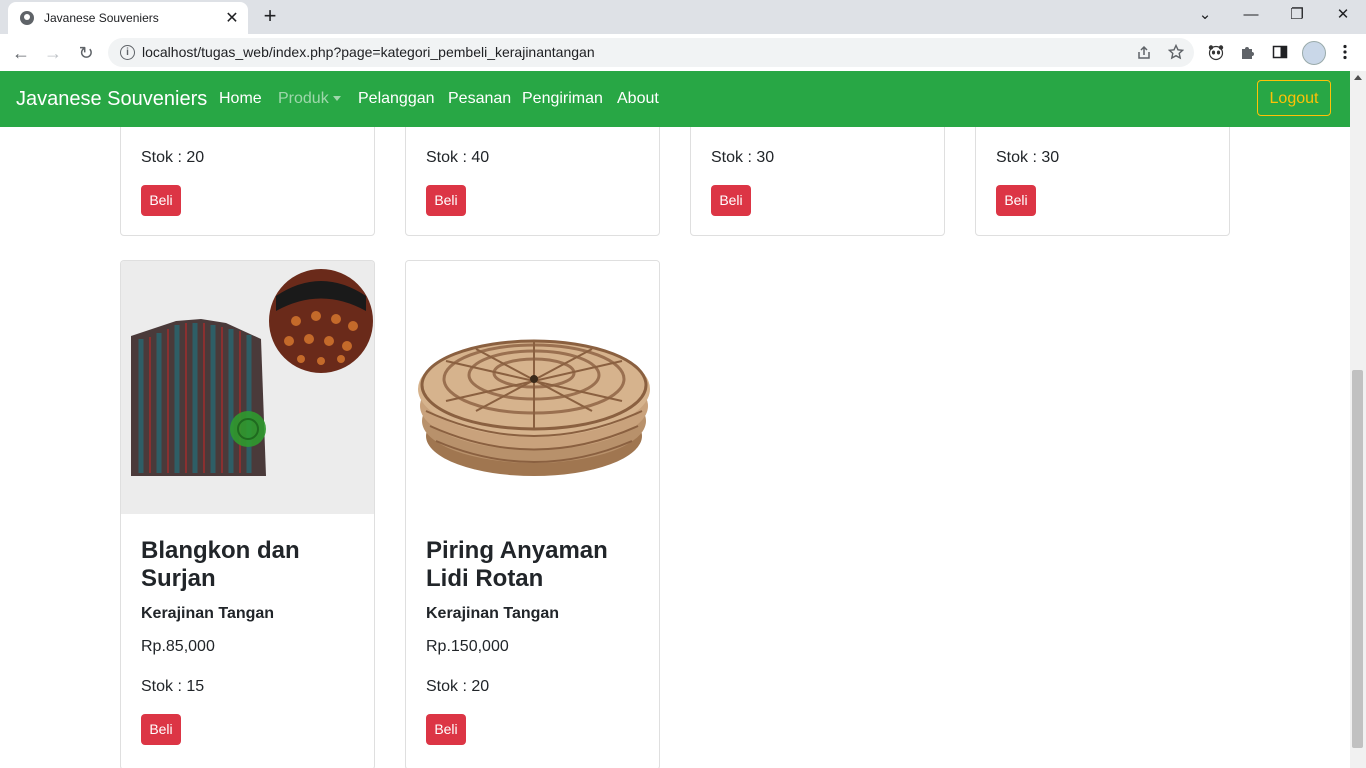 This screenshot has height=768, width=1366. Describe the element at coordinates (1294, 98) in the screenshot. I see `logout-button: Logout` at that location.